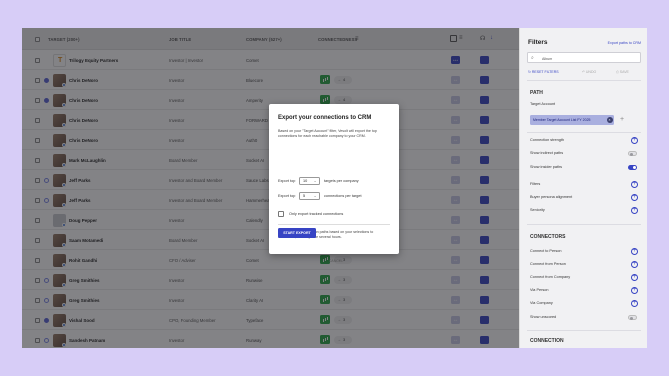 The image size is (669, 376). Describe the element at coordinates (546, 167) in the screenshot. I see `show-insider-label: Show insider paths` at that location.